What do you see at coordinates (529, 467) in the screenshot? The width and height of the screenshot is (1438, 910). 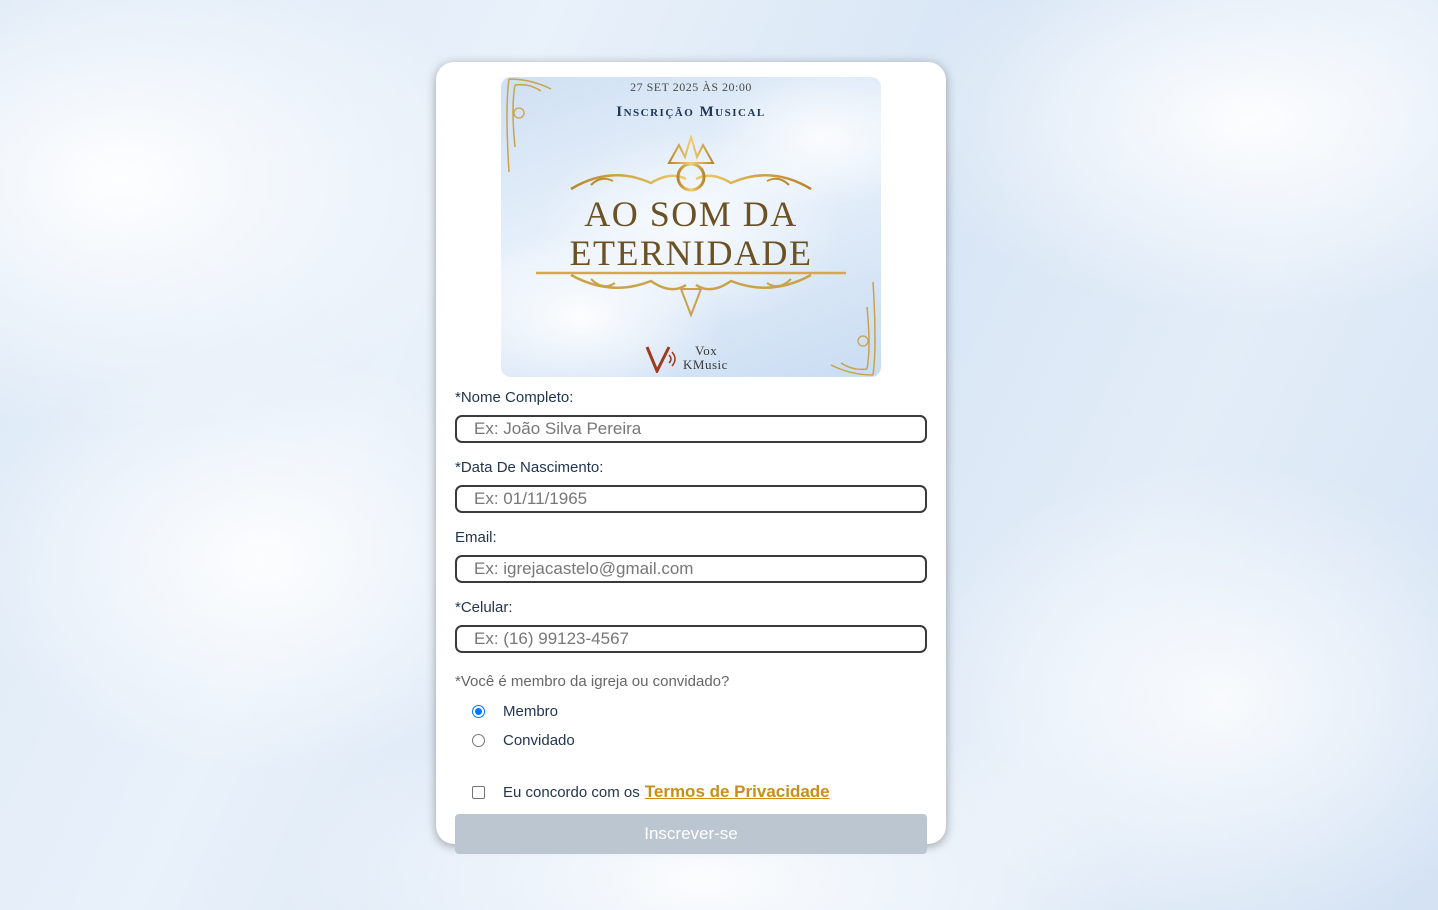 I see `birthdate-label: *Data De Nascimento:` at bounding box center [529, 467].